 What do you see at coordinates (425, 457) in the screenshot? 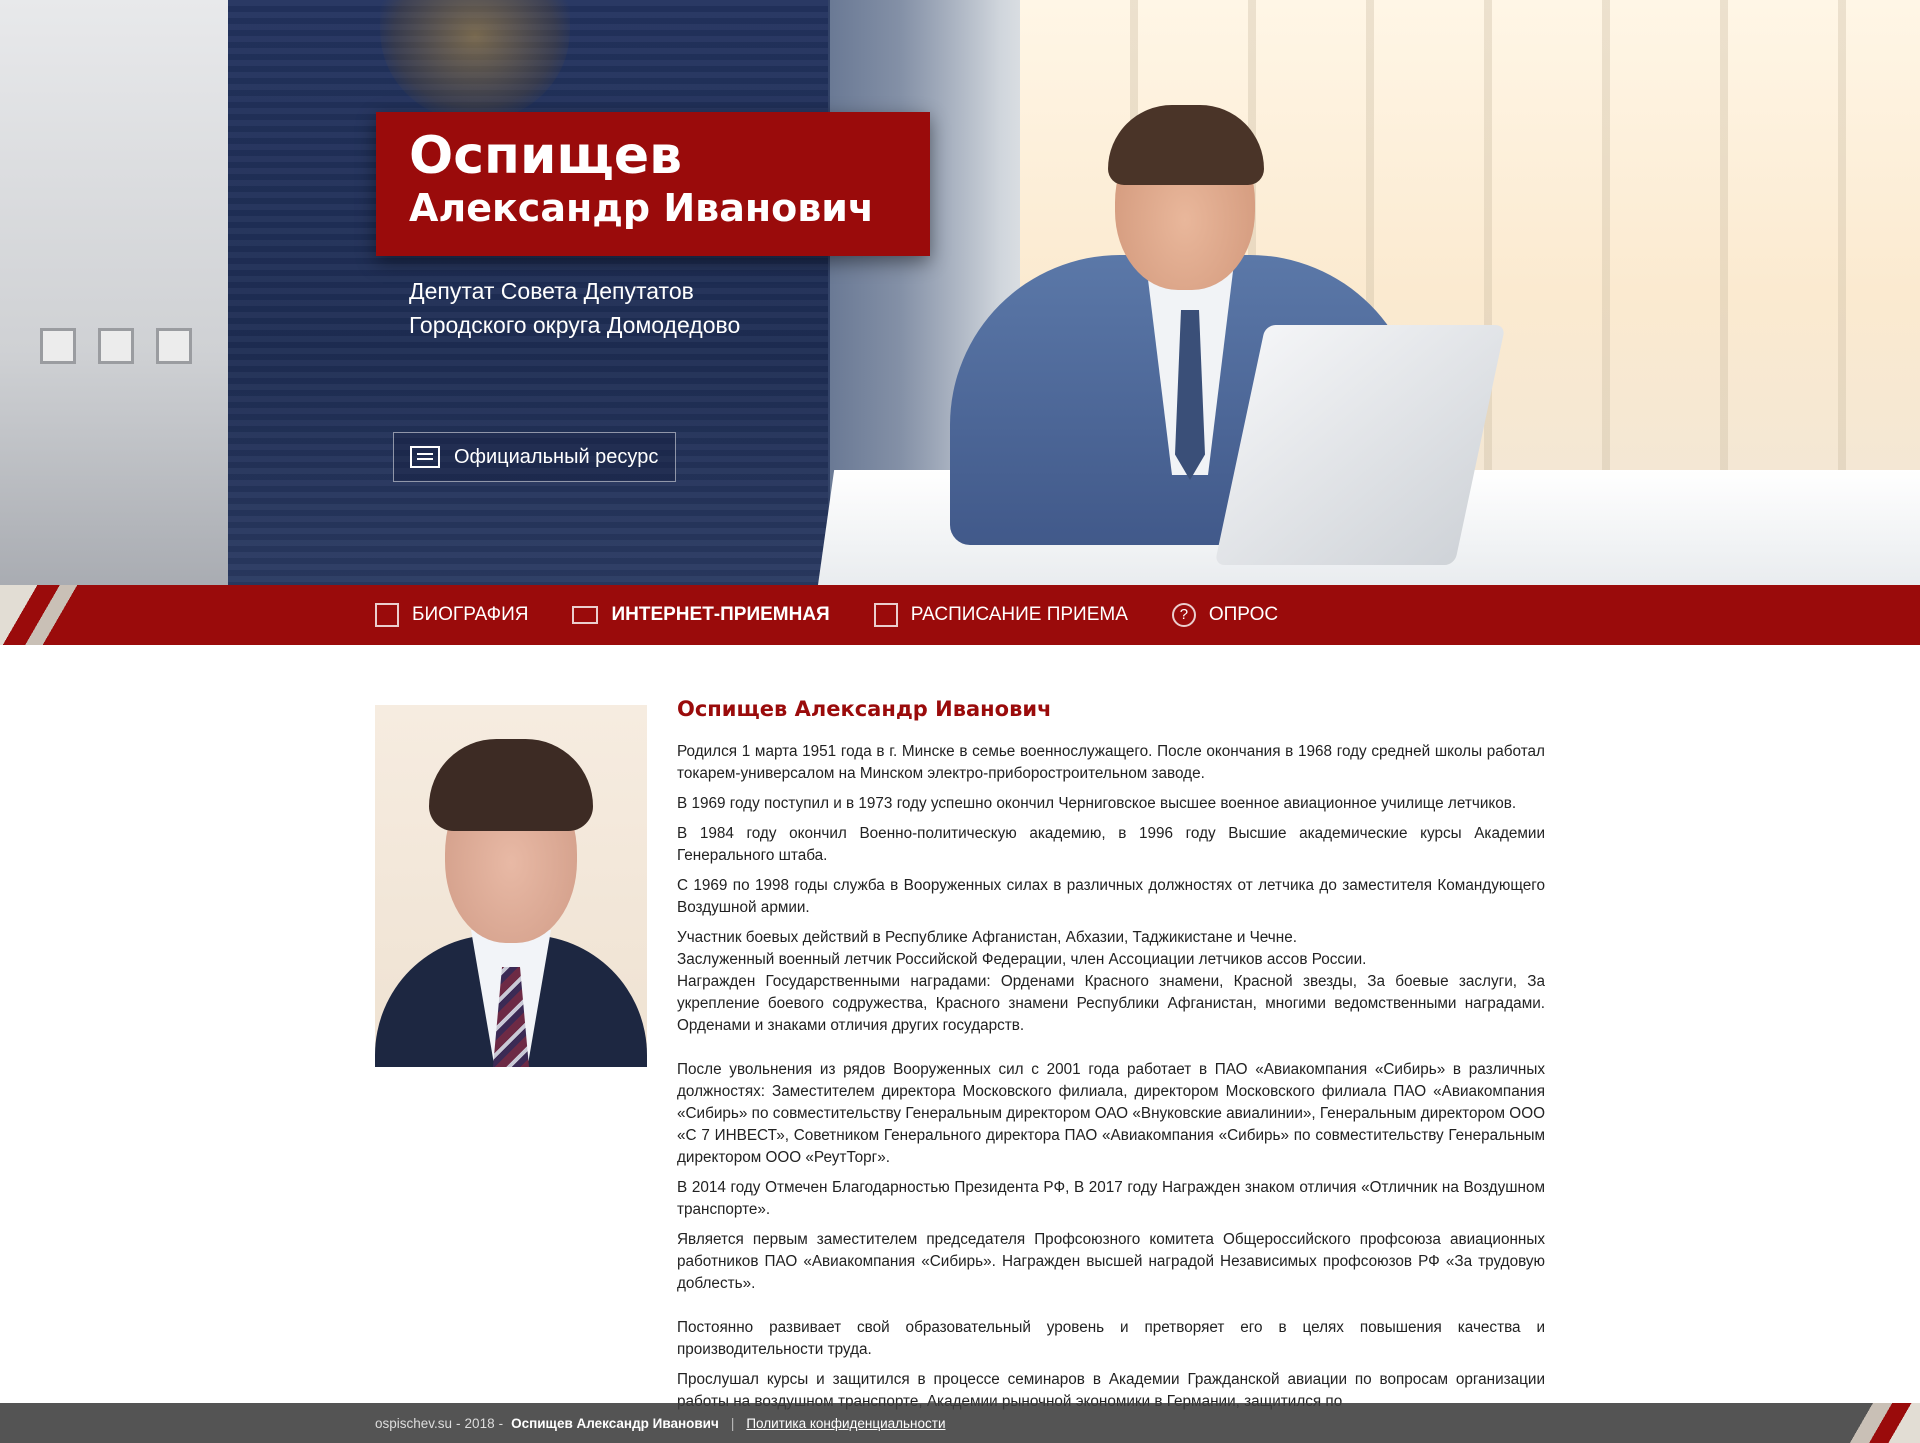
I see `certificate-icon` at bounding box center [425, 457].